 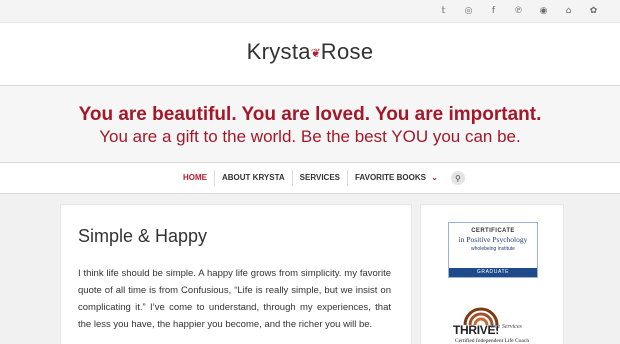 What do you see at coordinates (320, 178) in the screenshot?
I see `nav-services: SERVICES` at bounding box center [320, 178].